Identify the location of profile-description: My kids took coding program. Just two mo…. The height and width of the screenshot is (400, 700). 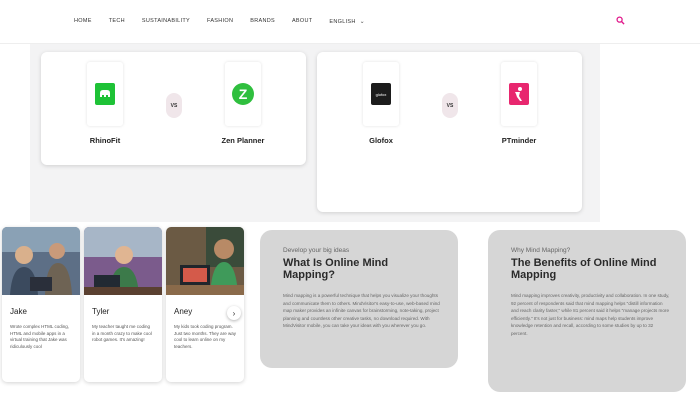
(205, 336).